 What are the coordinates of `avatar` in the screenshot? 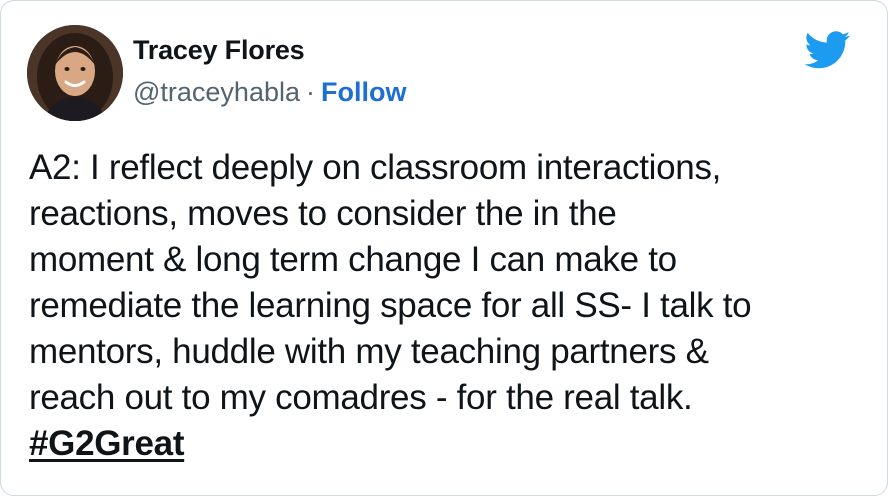 It's located at (75, 73).